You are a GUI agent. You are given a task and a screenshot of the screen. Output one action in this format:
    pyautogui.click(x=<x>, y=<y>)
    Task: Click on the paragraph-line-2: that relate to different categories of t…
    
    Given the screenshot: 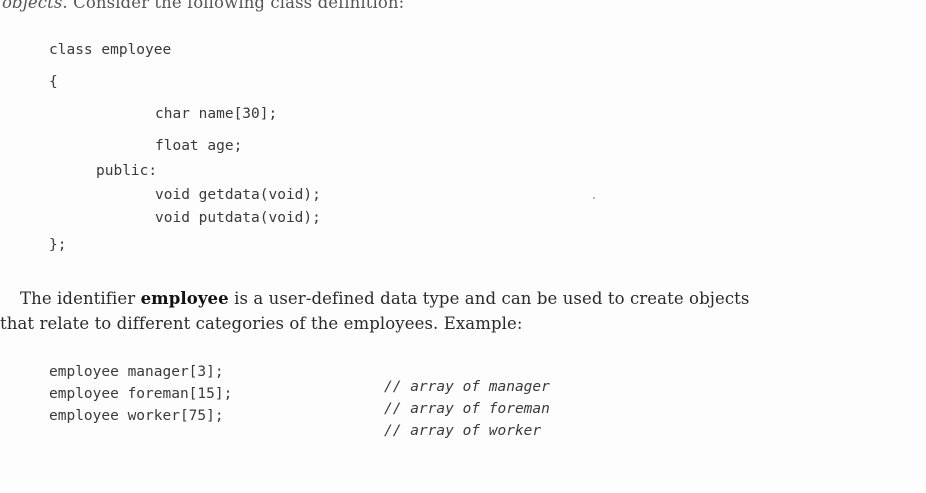 What is the action you would take?
    pyautogui.click(x=261, y=323)
    